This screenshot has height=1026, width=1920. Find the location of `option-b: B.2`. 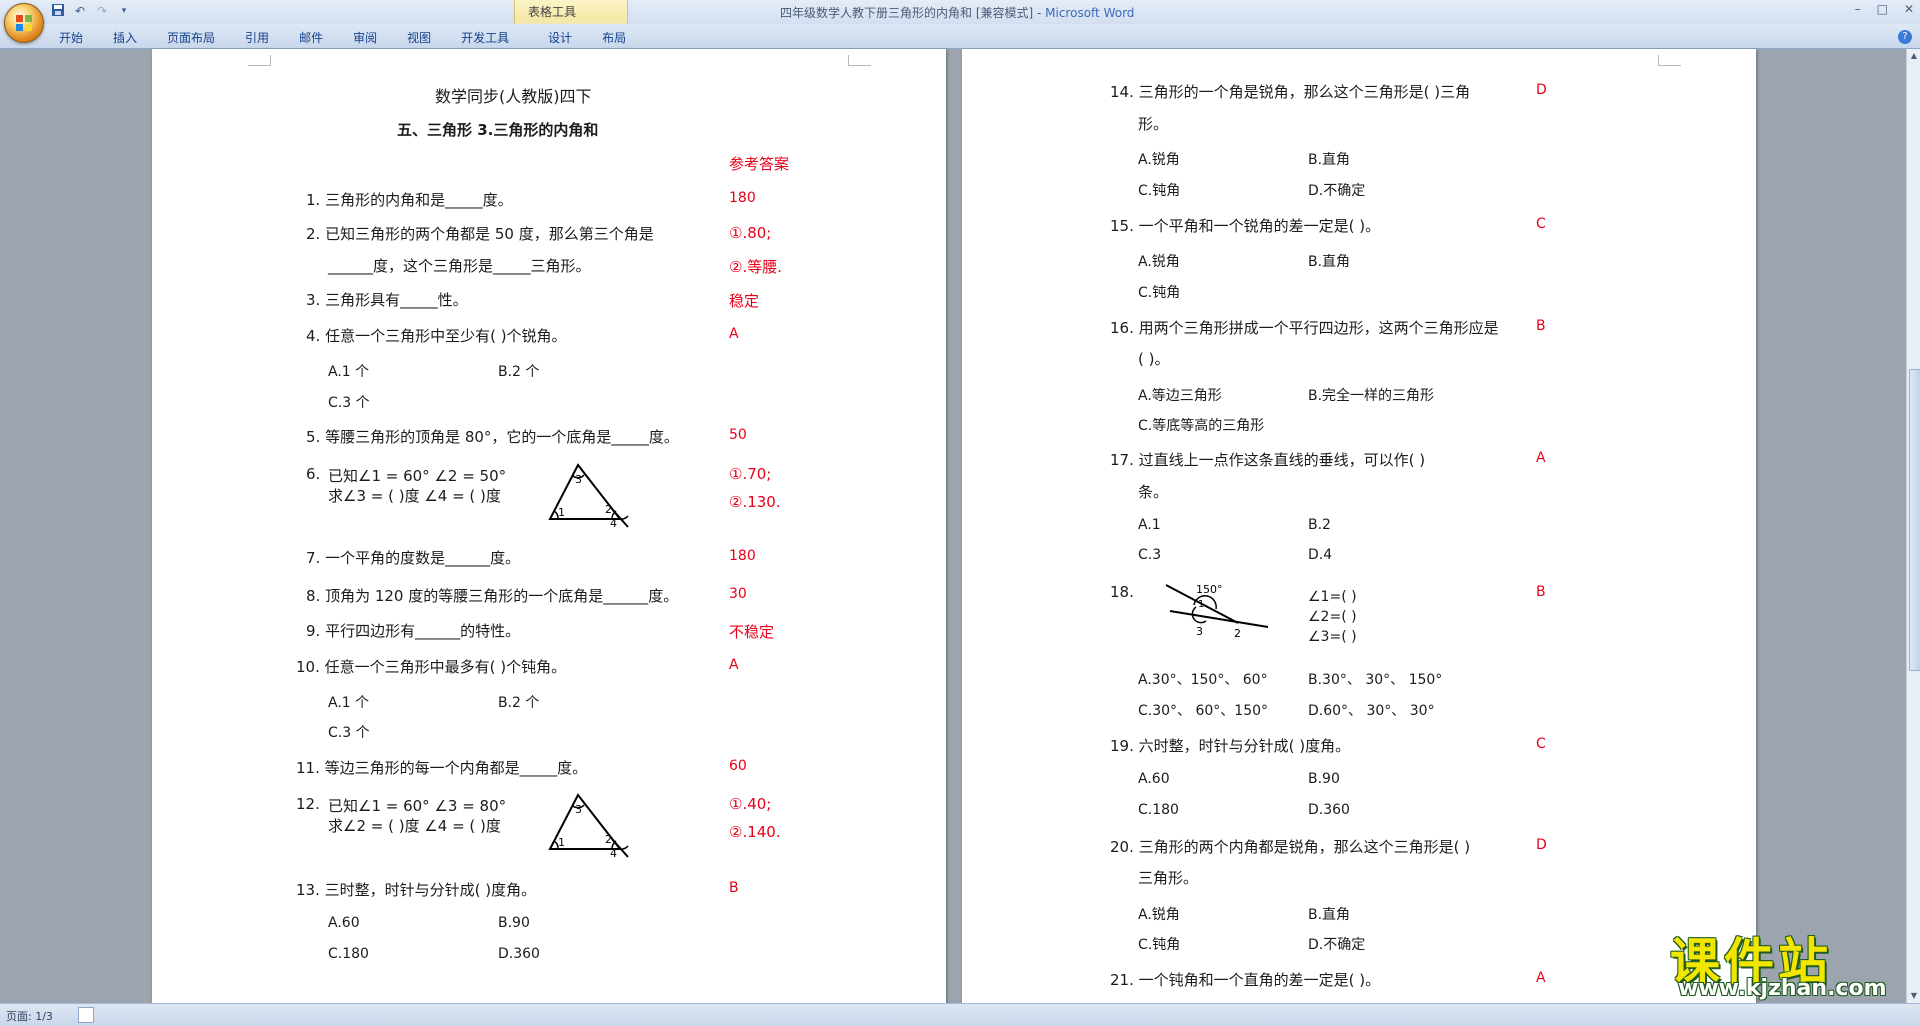

option-b: B.2 is located at coordinates (1319, 525).